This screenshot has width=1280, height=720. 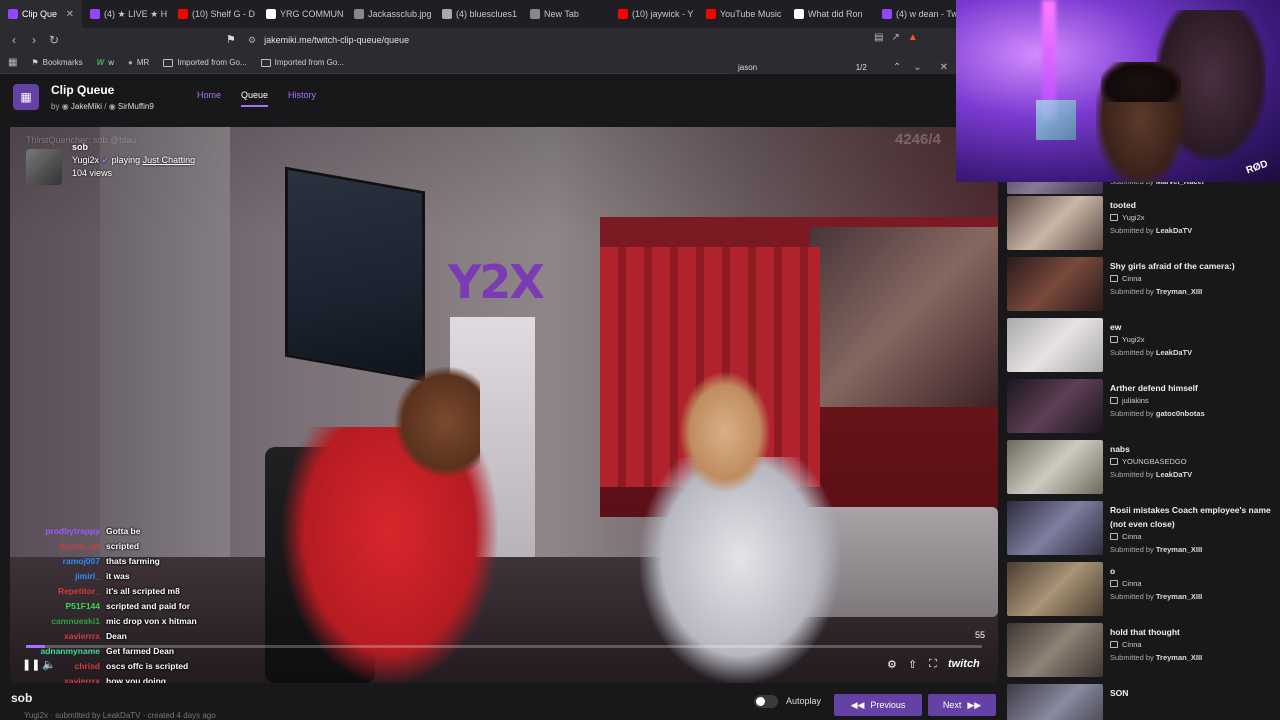 What do you see at coordinates (1142, 702) in the screenshot?
I see `queue-item: SON` at bounding box center [1142, 702].